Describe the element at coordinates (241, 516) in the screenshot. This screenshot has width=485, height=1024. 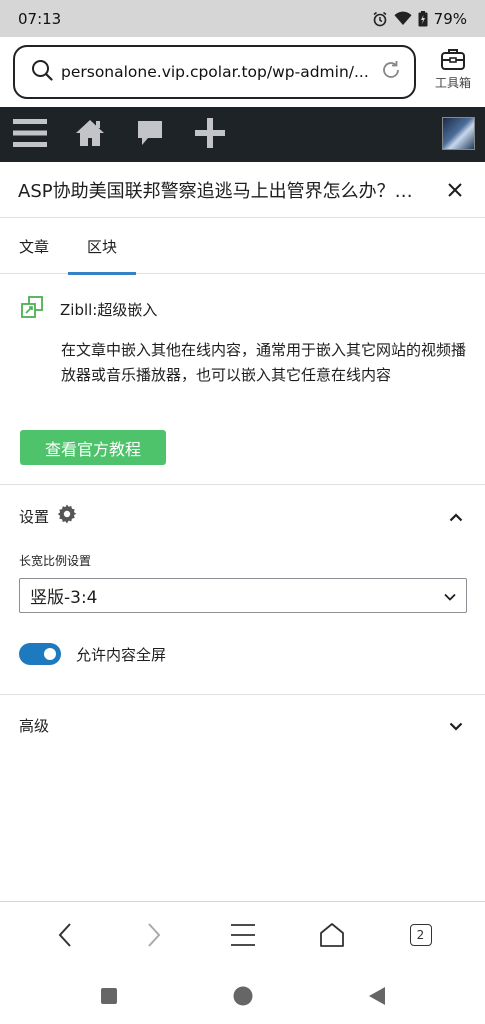
I see `settings-panel-toggle: 设置` at that location.